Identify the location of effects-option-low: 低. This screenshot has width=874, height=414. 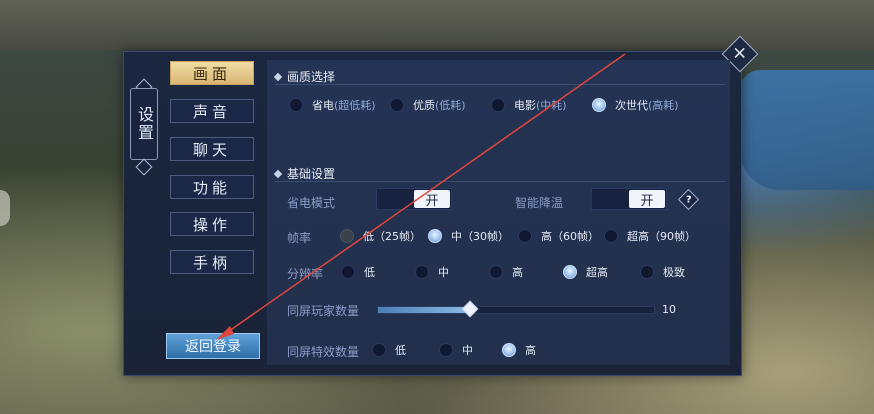
(389, 350).